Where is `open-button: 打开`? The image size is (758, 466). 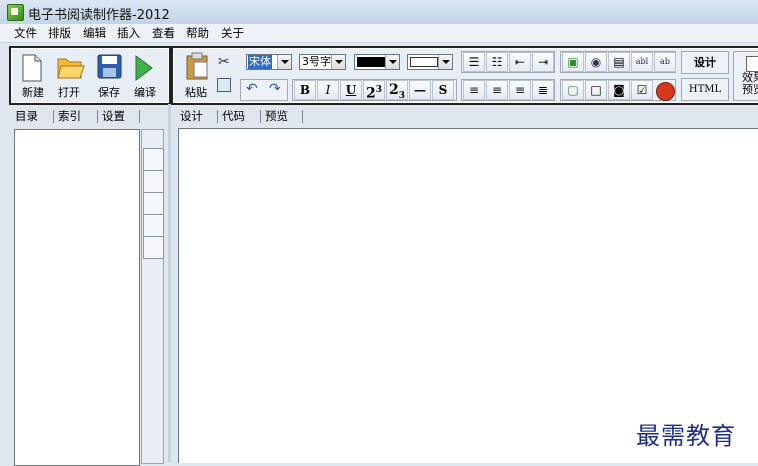 open-button: 打开 is located at coordinates (69, 74).